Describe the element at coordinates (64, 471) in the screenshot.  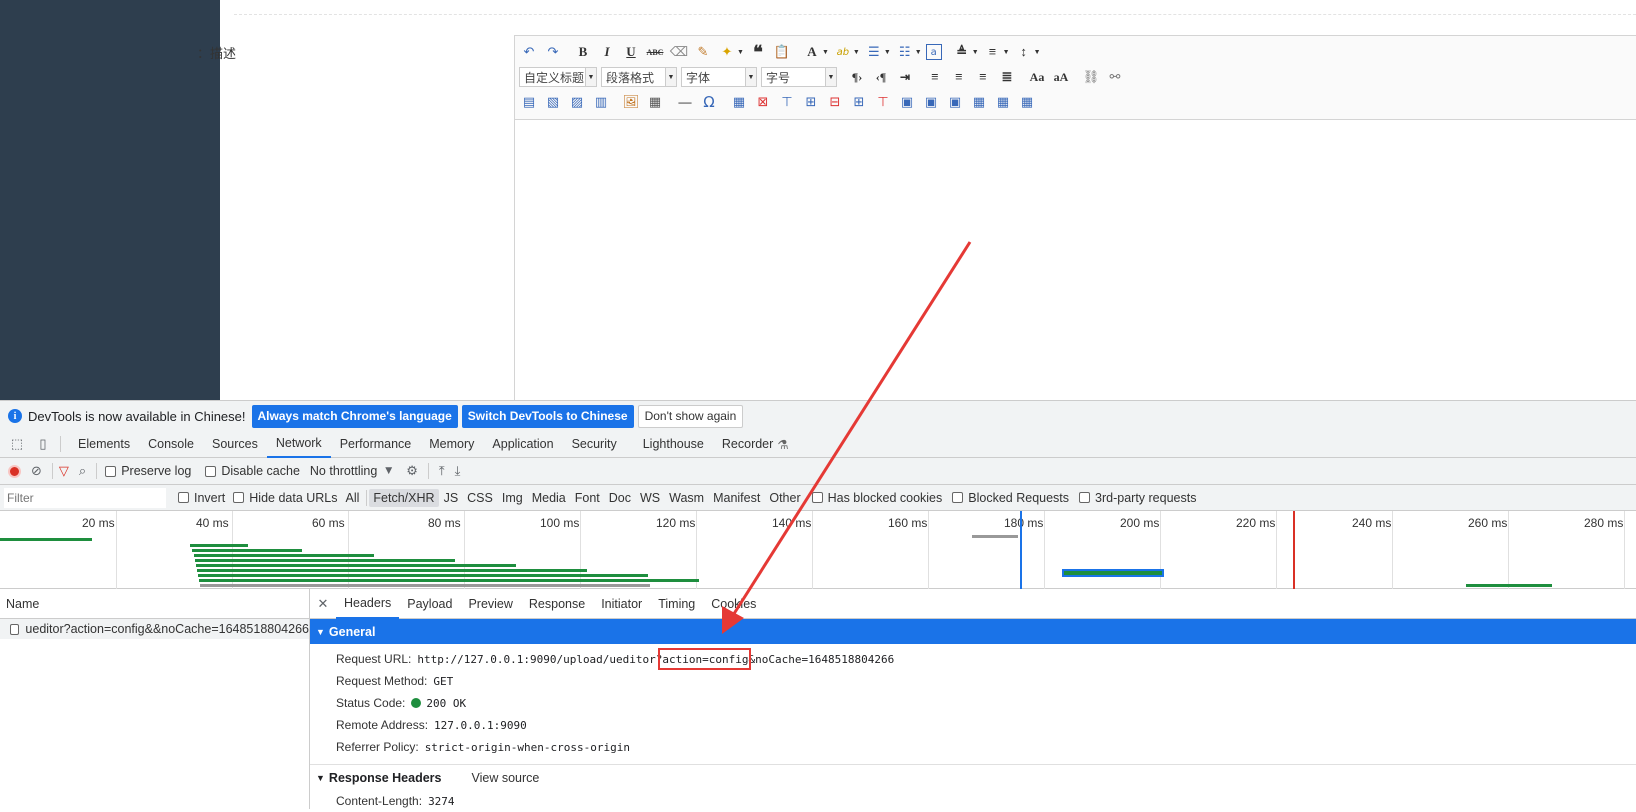
I see `filter-icon: ▽` at that location.